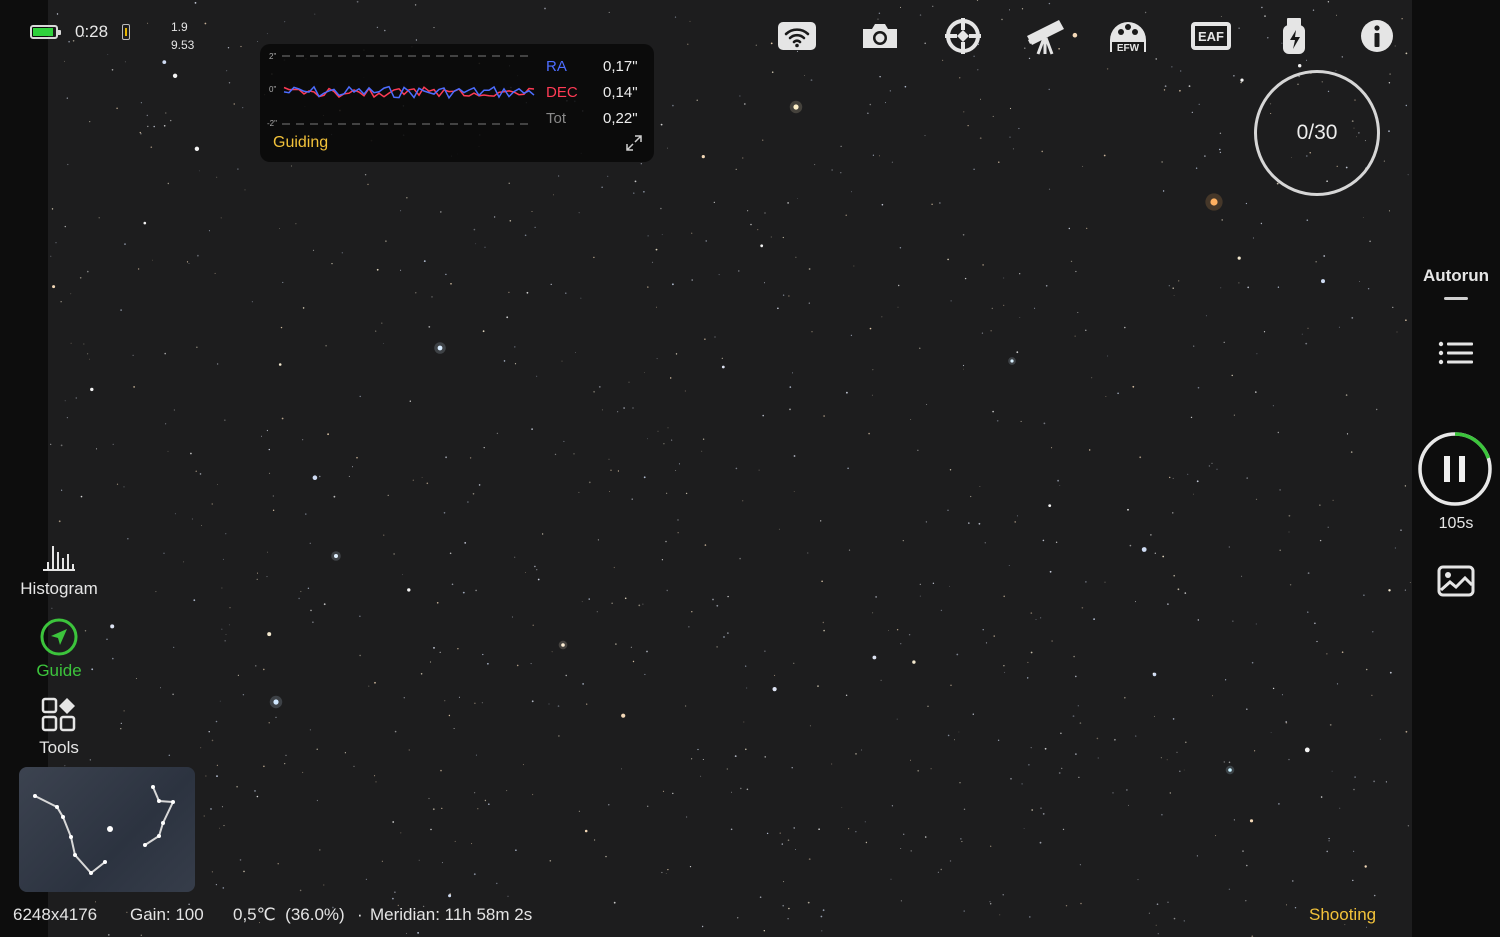  What do you see at coordinates (1046, 36) in the screenshot?
I see `telescope-icon` at bounding box center [1046, 36].